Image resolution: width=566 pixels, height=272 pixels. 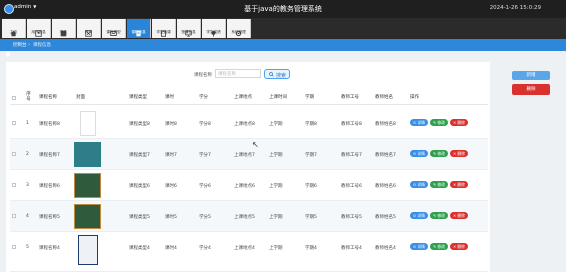 What do you see at coordinates (244, 186) in the screenshot?
I see `cell-place: 上课地点6` at bounding box center [244, 186].